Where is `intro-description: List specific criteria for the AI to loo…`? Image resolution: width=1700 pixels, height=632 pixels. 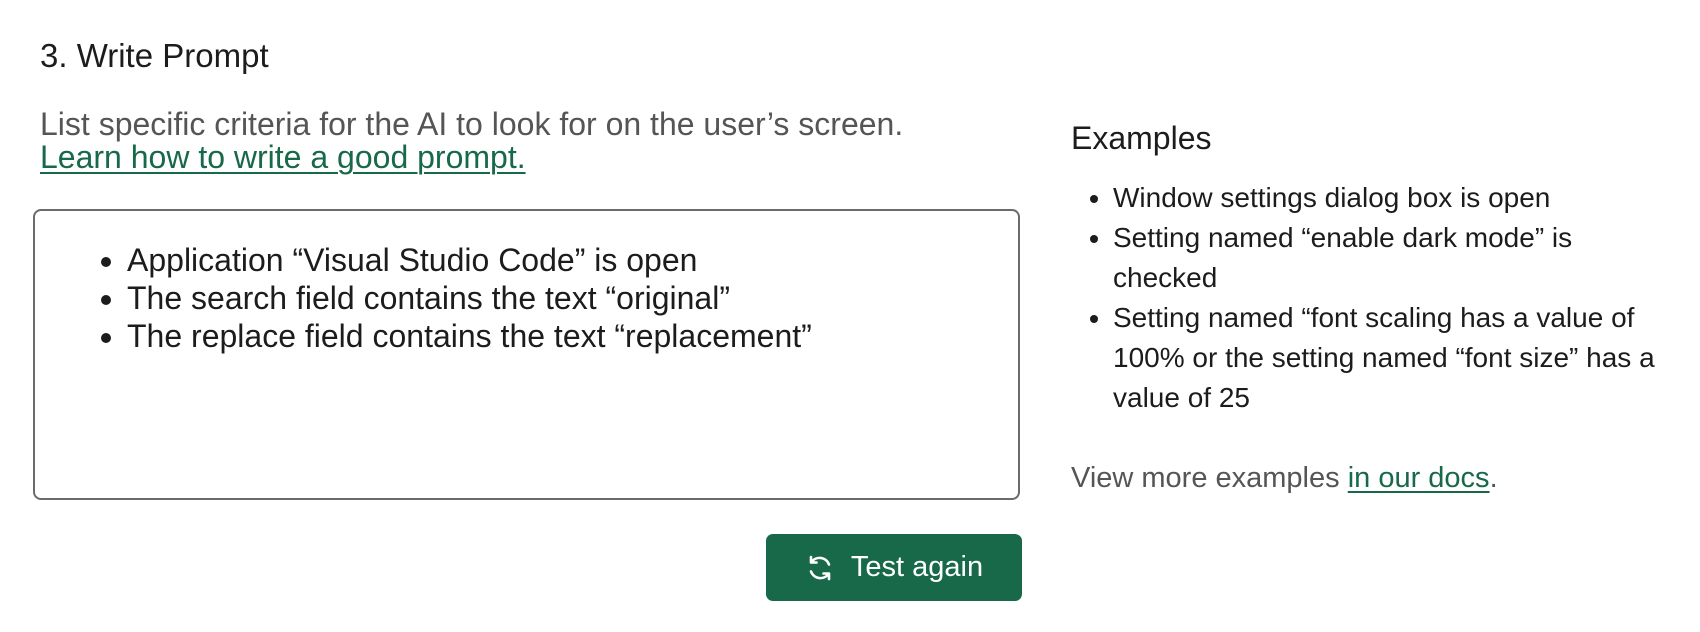
intro-description: List specific criteria for the AI to loo… is located at coordinates (530, 141).